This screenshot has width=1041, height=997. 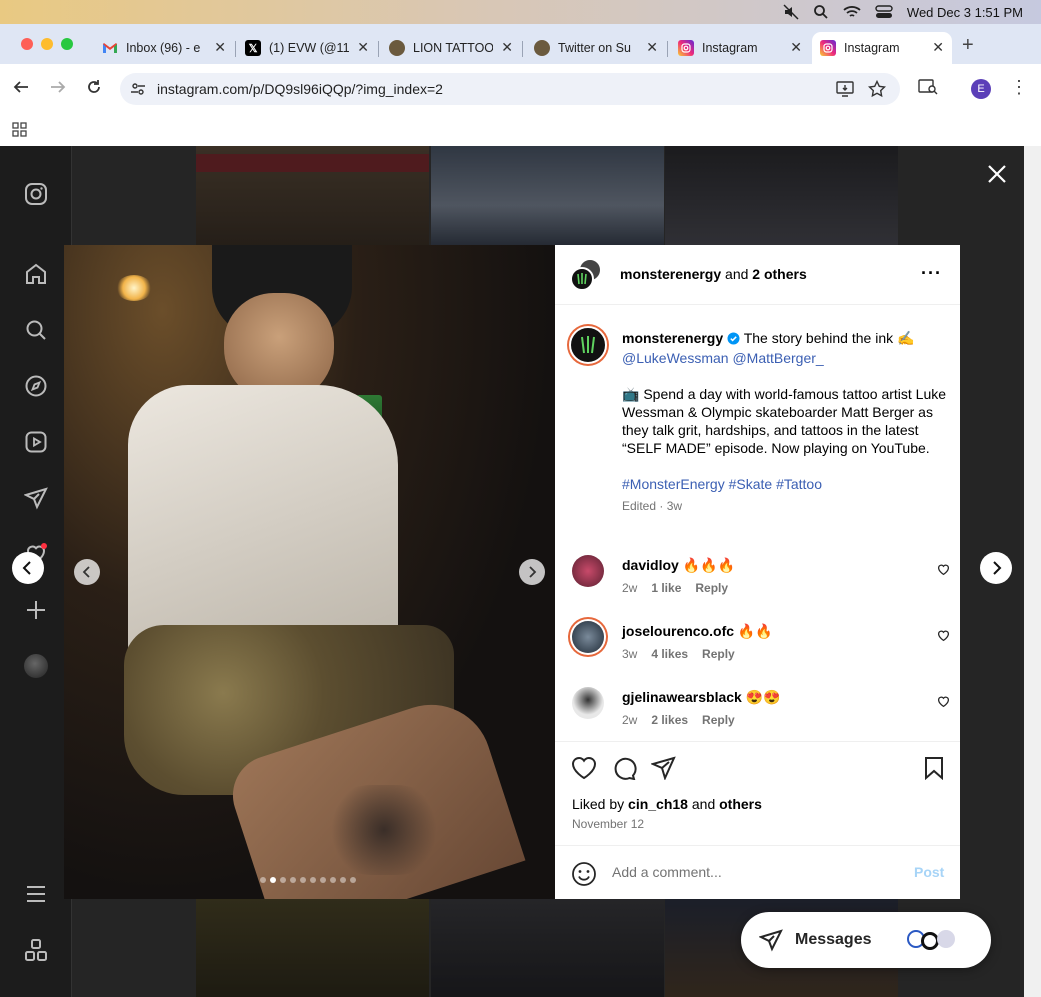 What do you see at coordinates (624, 770) in the screenshot?
I see `comment-icon` at bounding box center [624, 770].